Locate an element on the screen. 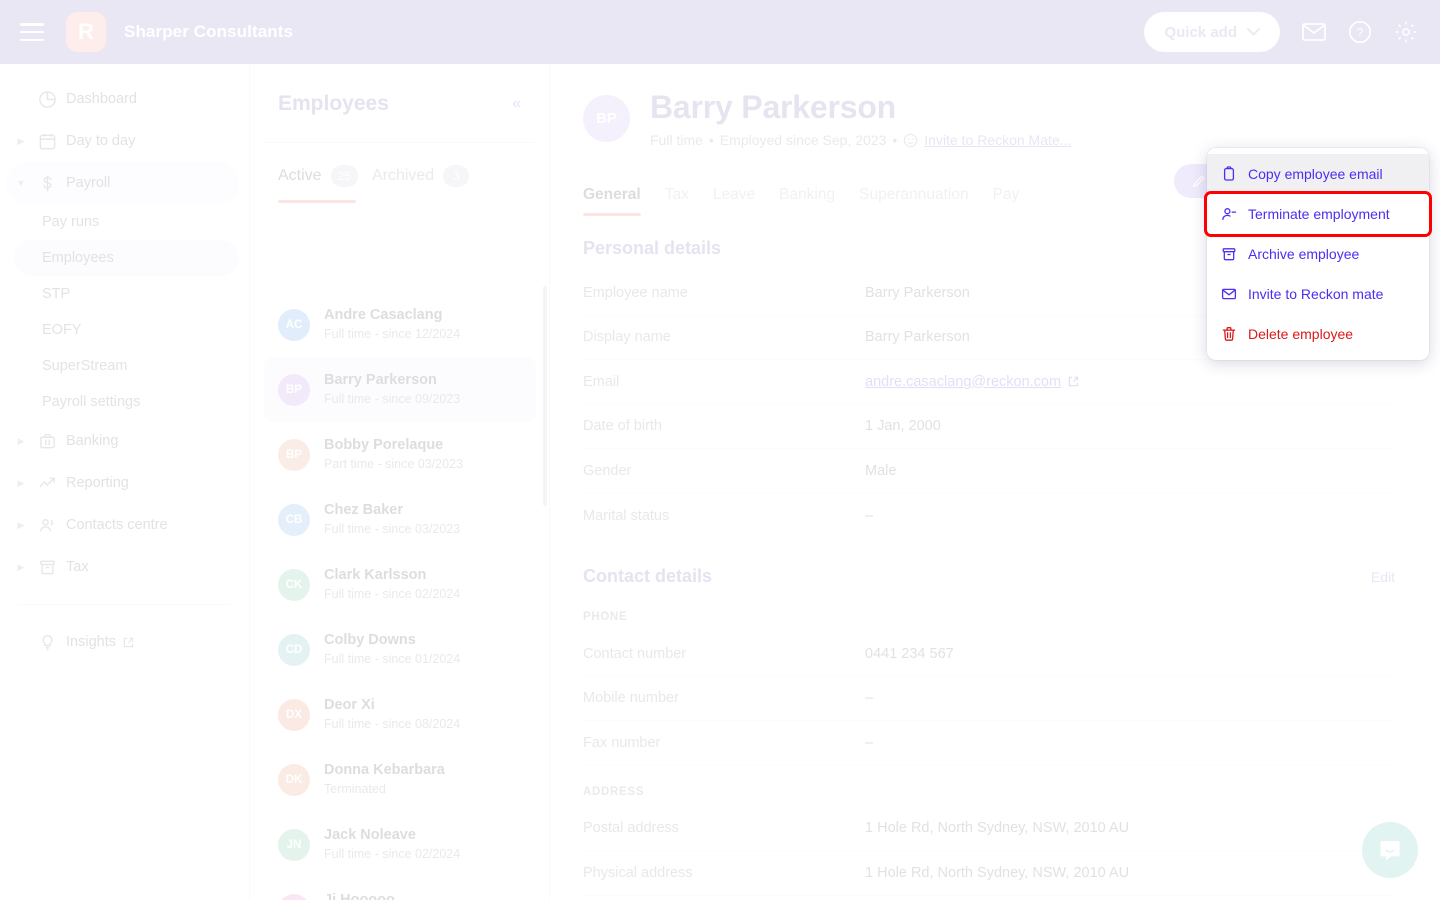 The width and height of the screenshot is (1440, 900). list-item-sub: Part time - since 03/2023 is located at coordinates (393, 463).